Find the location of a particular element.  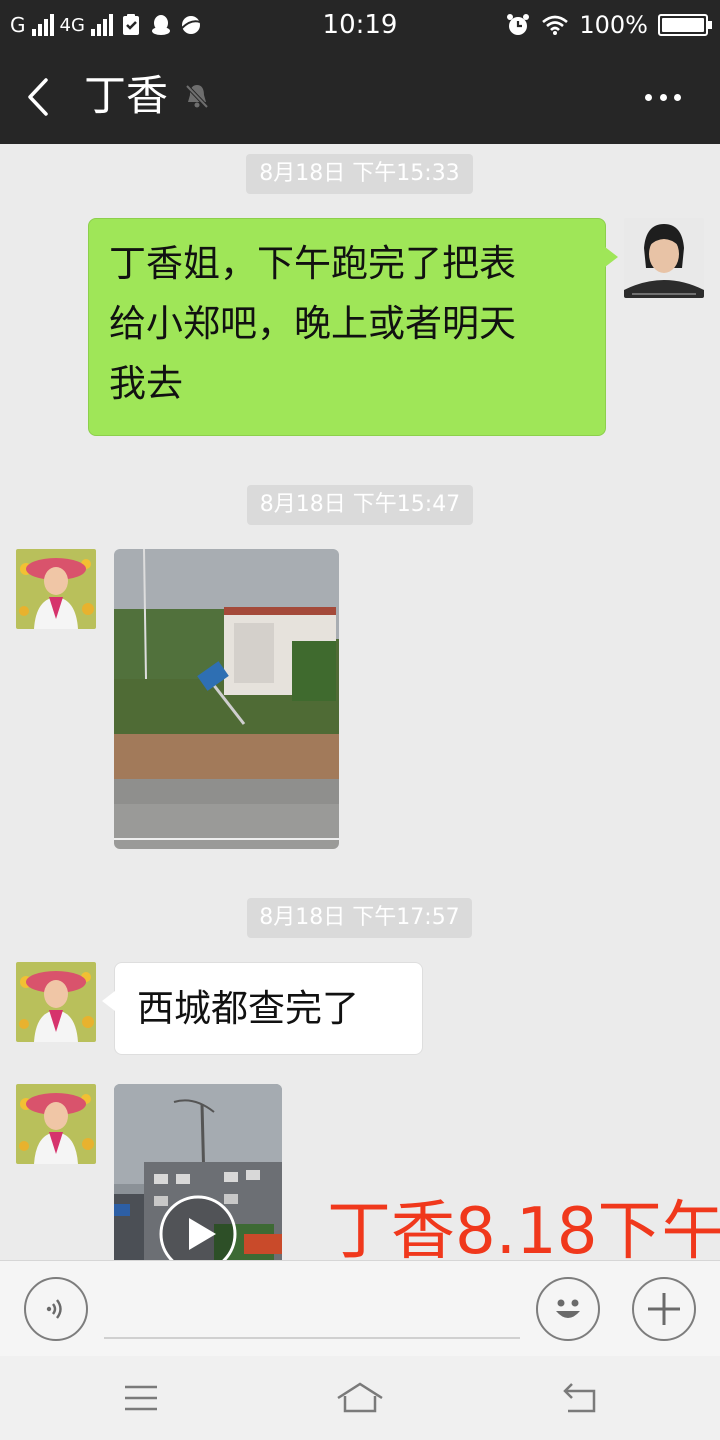

return-icon is located at coordinates (579, 1398).